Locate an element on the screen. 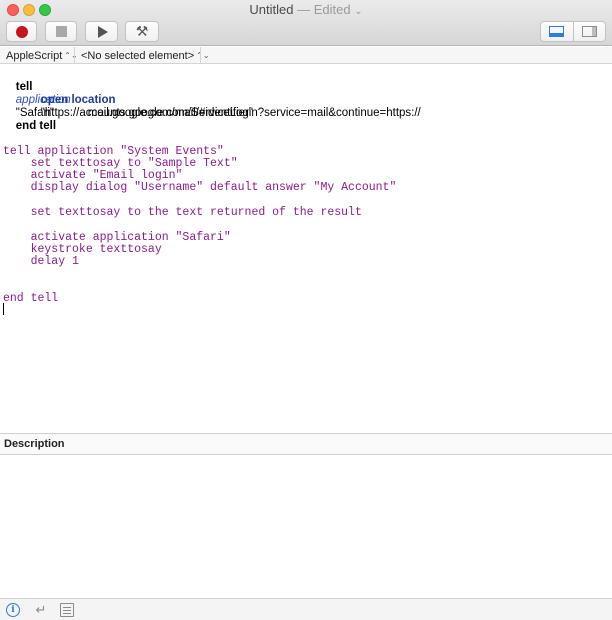  record-button is located at coordinates (21, 31).